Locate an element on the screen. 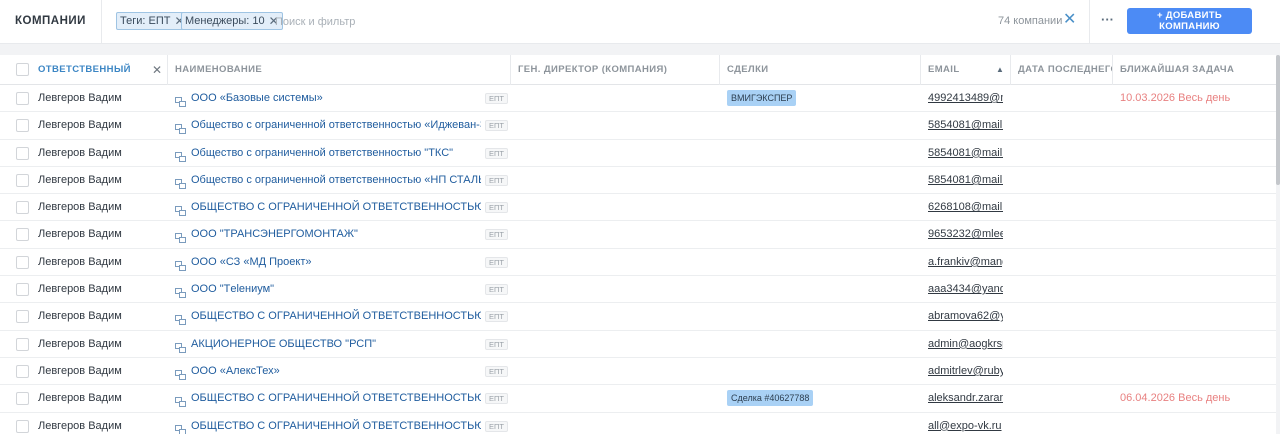  deal-badge: ВМИГЭКСПЕР is located at coordinates (762, 98).